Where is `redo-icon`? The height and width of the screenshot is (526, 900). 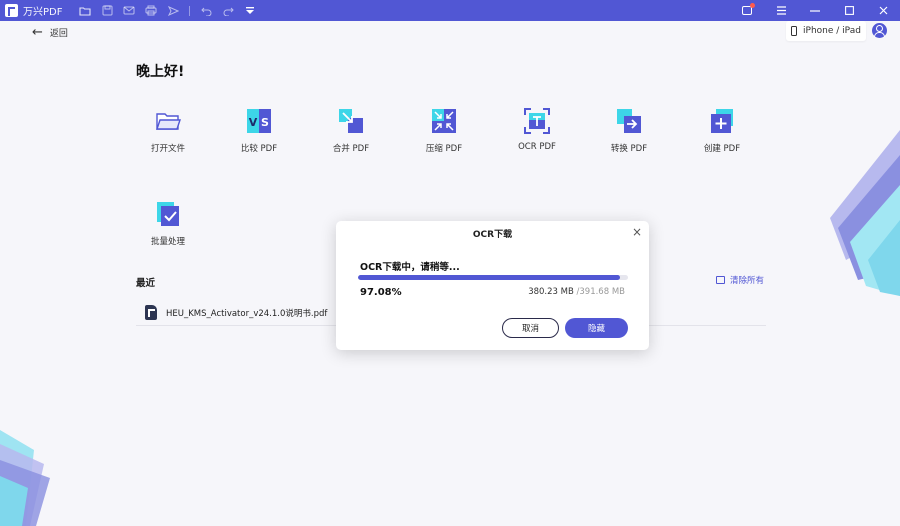 redo-icon is located at coordinates (228, 10).